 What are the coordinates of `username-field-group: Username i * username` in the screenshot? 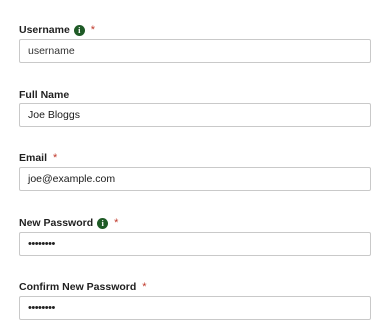 It's located at (195, 42).